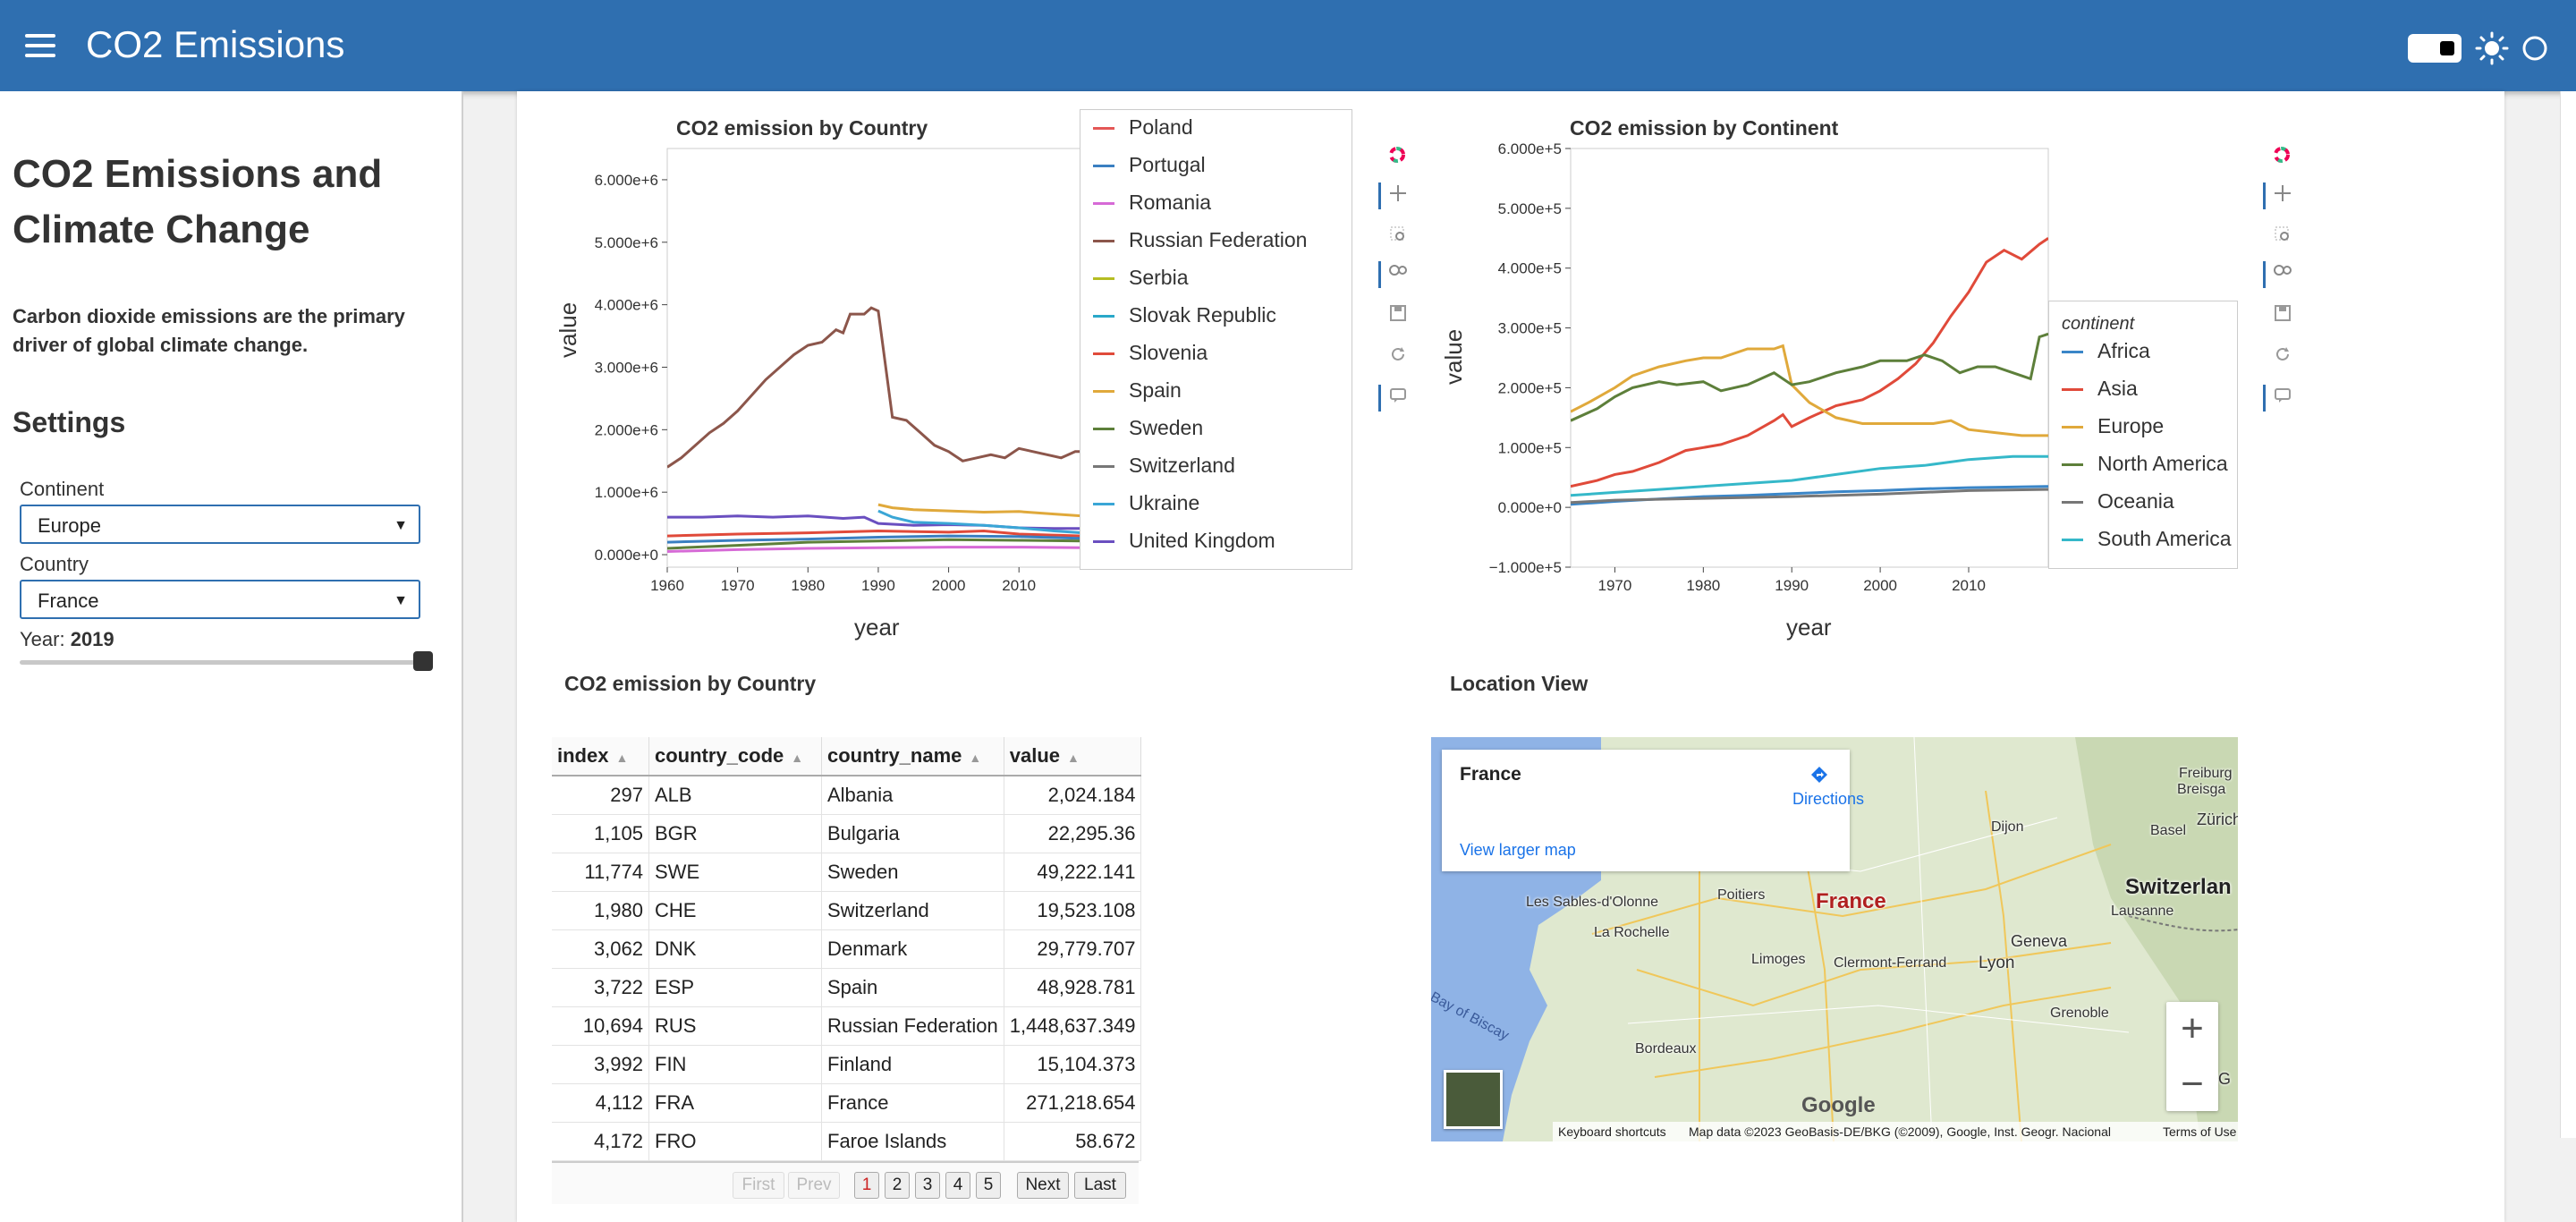 The image size is (2576, 1222). Describe the element at coordinates (735, 1141) in the screenshot. I see `table-cell-country-code: FRO` at that location.